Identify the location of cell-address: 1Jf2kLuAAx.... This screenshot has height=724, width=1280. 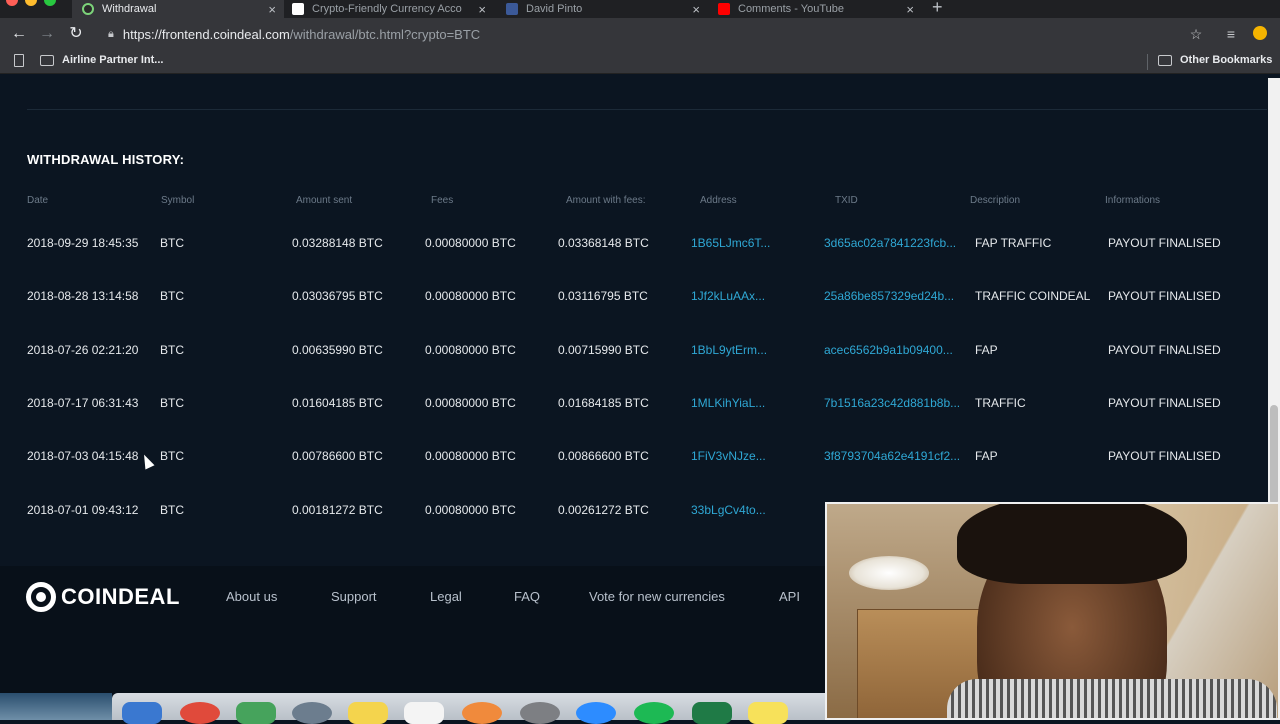
(728, 296).